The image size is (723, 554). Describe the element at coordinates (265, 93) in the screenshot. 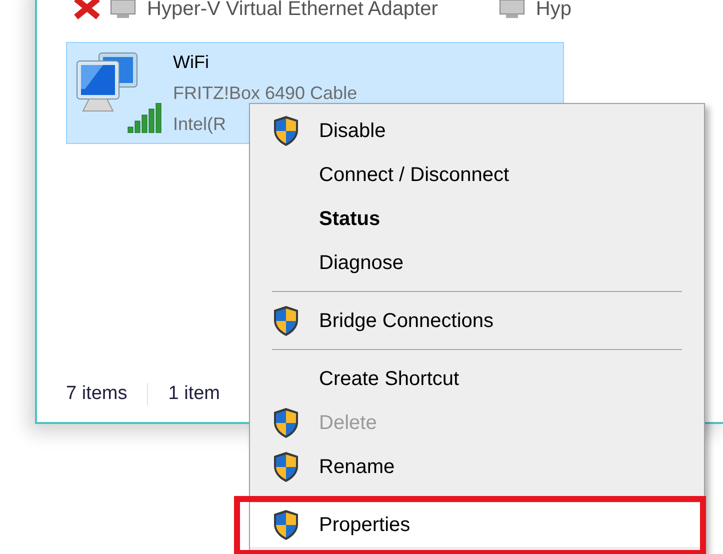

I see `network-name: FRITZ!Box 6490 Cable` at that location.